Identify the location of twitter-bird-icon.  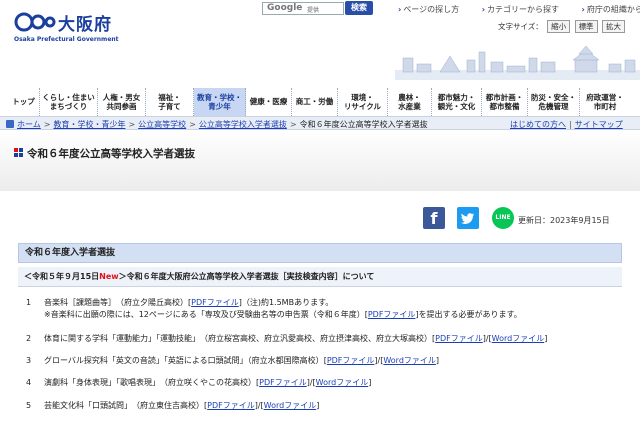
(467, 218).